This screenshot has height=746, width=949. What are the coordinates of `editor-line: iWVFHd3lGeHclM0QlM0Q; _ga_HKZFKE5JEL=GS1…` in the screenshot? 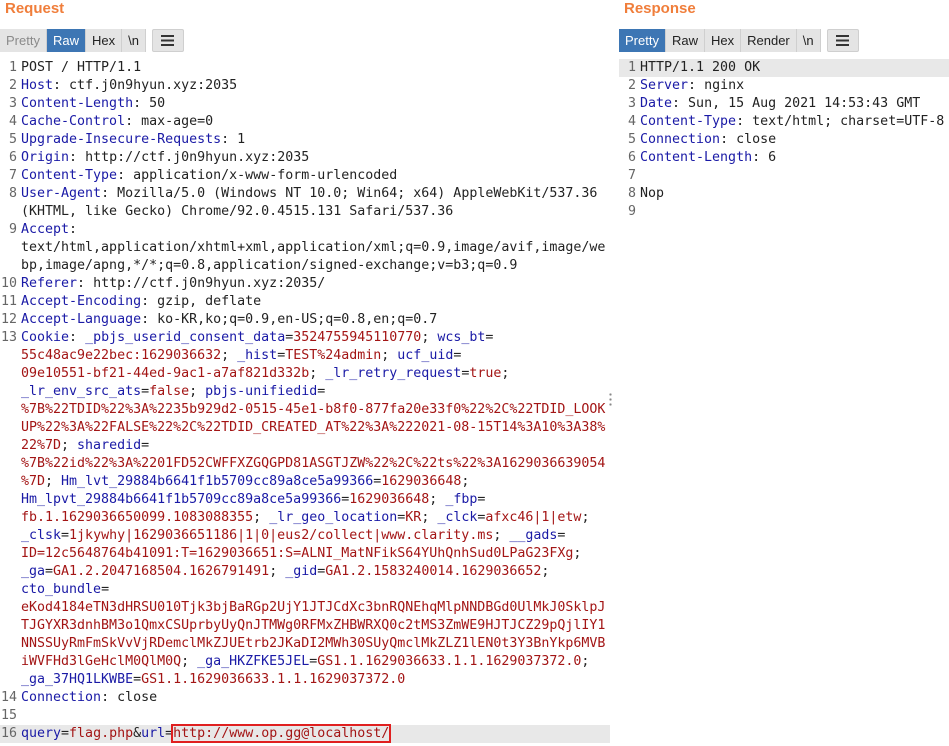 It's located at (305, 662).